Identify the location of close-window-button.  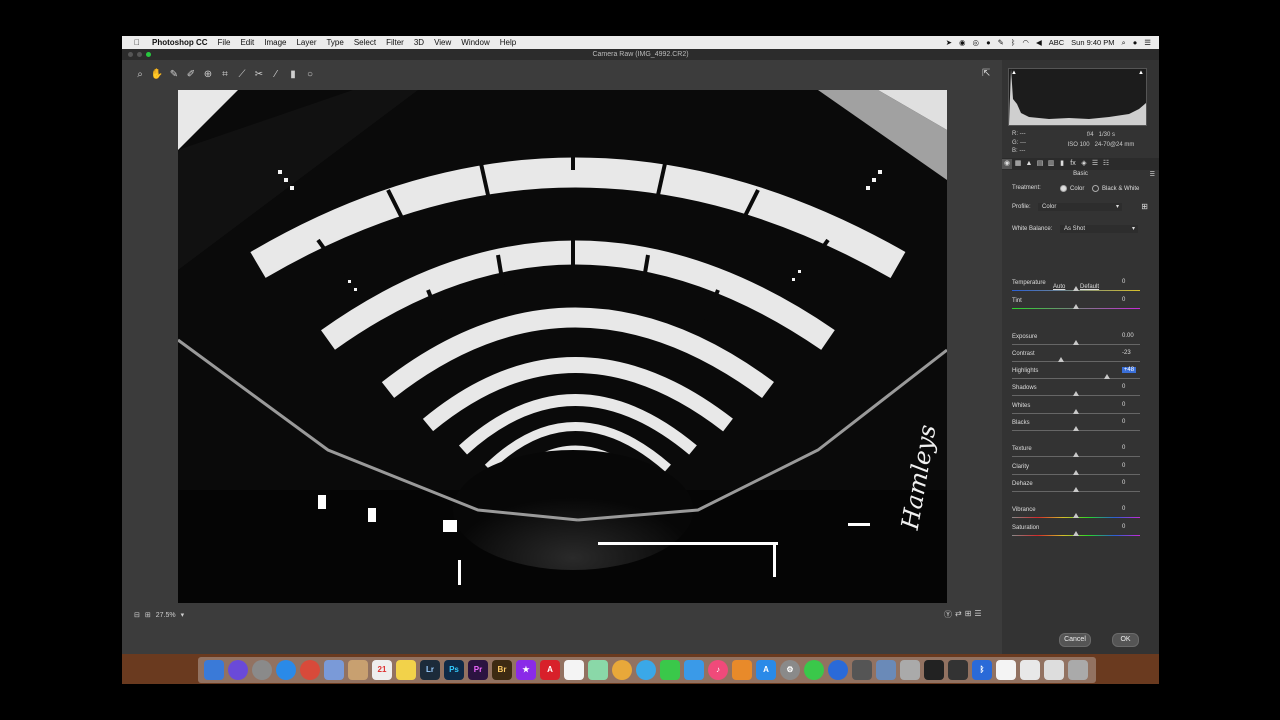
(130, 54).